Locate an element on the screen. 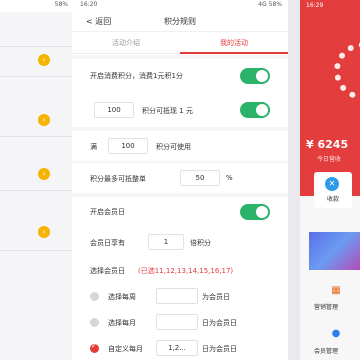 This screenshot has width=360, height=360. redeem-row: 100 积分可抵现 1 元 is located at coordinates (180, 110).